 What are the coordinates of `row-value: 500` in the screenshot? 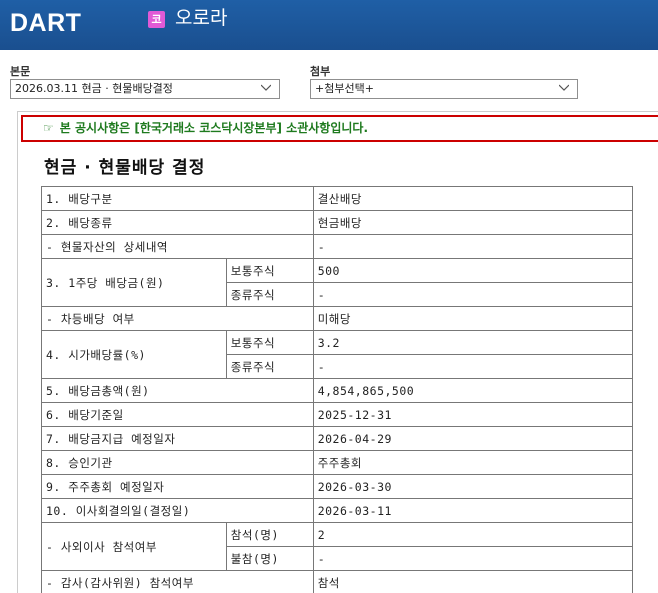 It's located at (473, 270).